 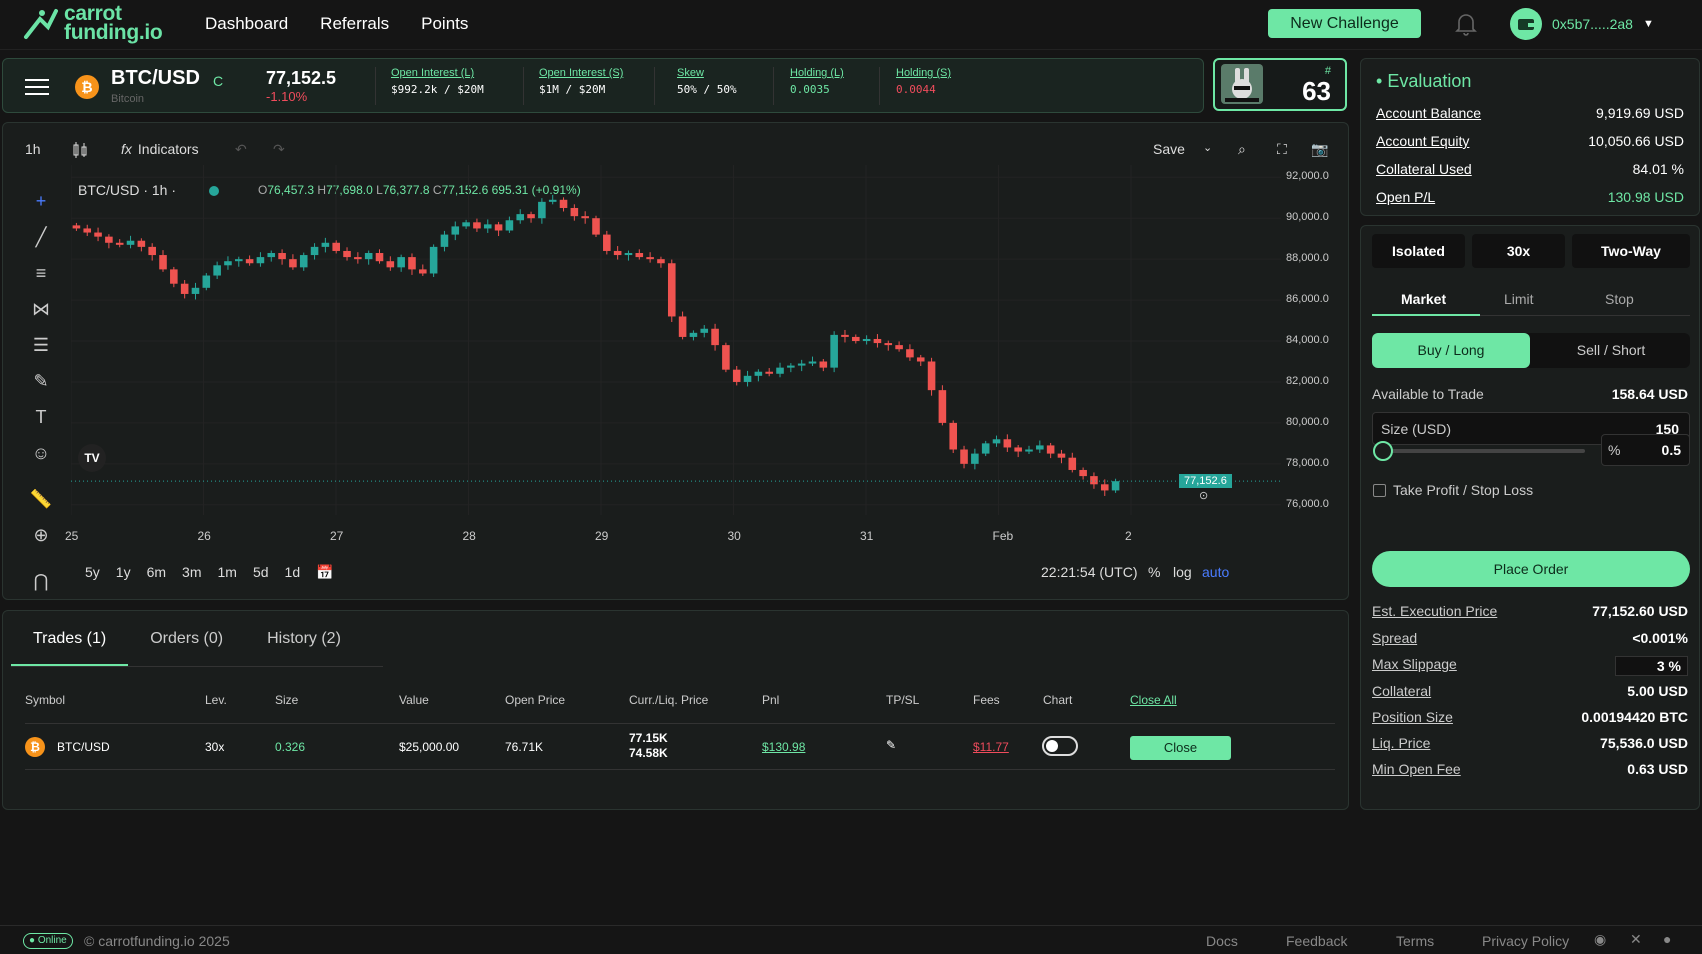 What do you see at coordinates (1203, 495) in the screenshot?
I see `settings-icon: ⊙` at bounding box center [1203, 495].